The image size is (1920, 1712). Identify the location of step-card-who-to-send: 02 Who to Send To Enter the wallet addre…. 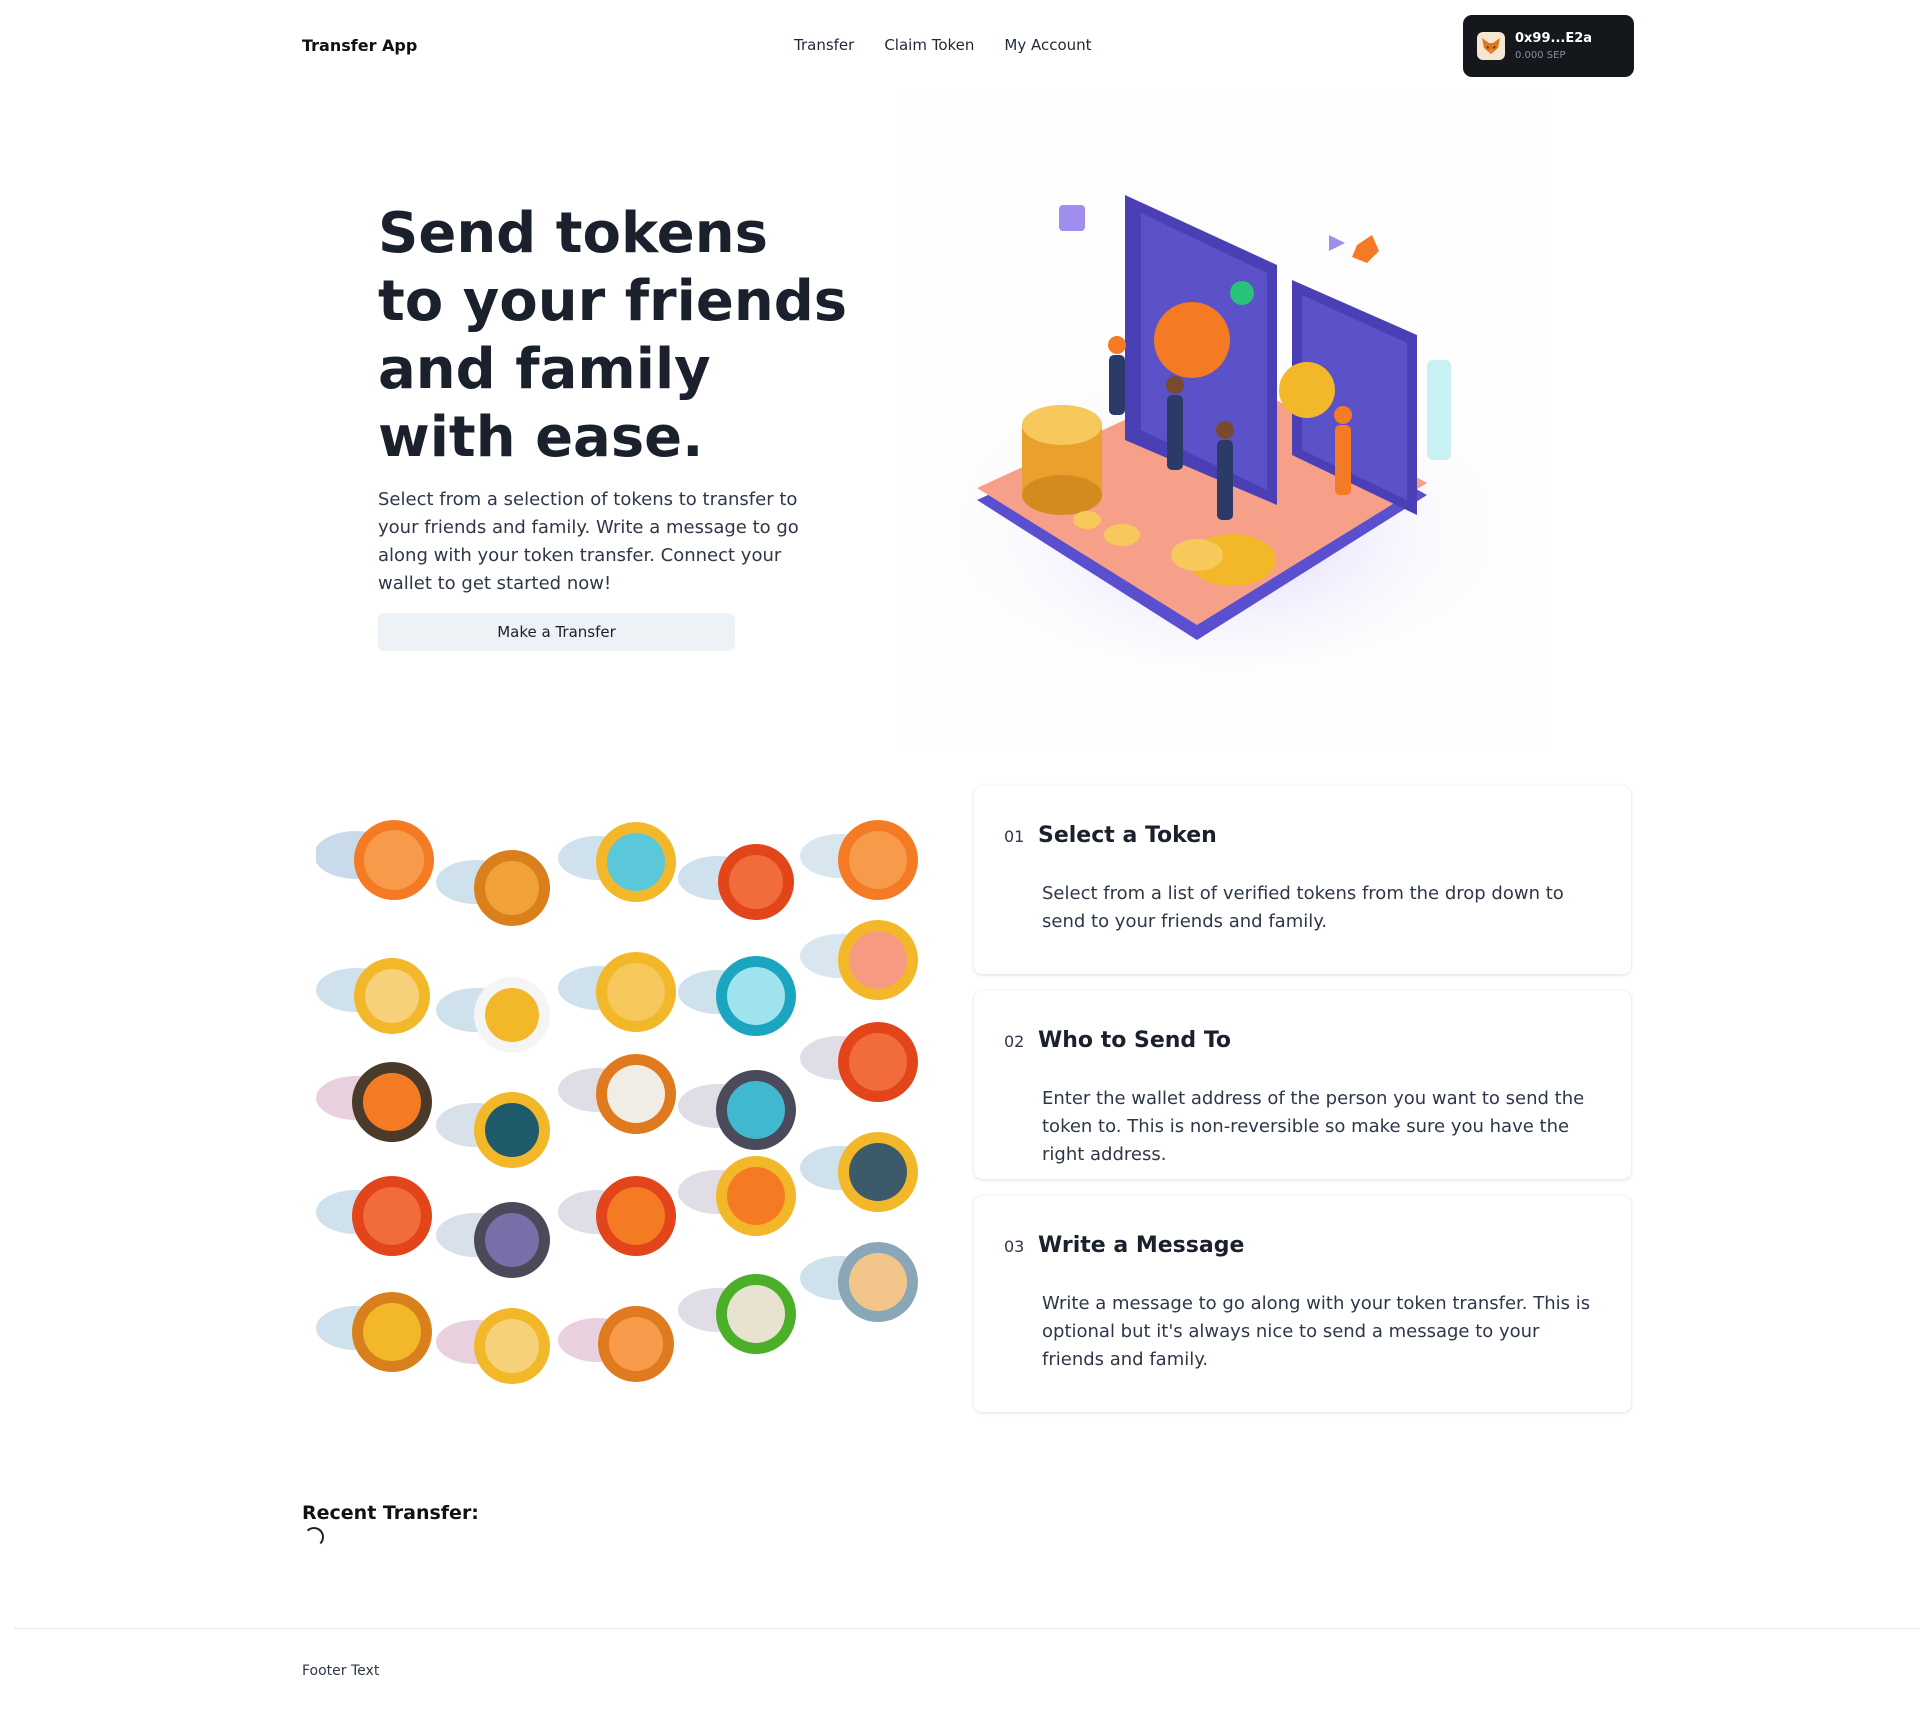
(1302, 1085).